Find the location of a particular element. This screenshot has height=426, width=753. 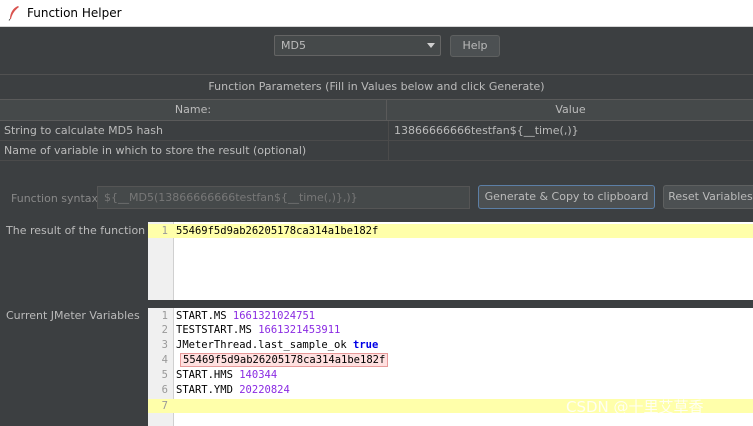

variable-entry: 55469f5d9ab26205178ca314a1be182f is located at coordinates (282, 360).